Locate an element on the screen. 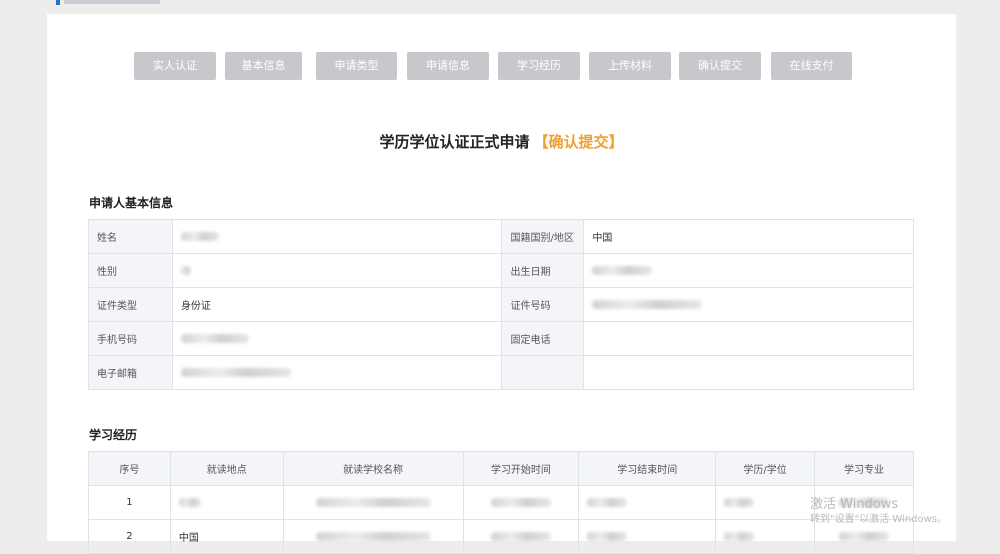 Image resolution: width=1000 pixels, height=554 pixels. step-upload-materials: 上传材料 is located at coordinates (630, 66).